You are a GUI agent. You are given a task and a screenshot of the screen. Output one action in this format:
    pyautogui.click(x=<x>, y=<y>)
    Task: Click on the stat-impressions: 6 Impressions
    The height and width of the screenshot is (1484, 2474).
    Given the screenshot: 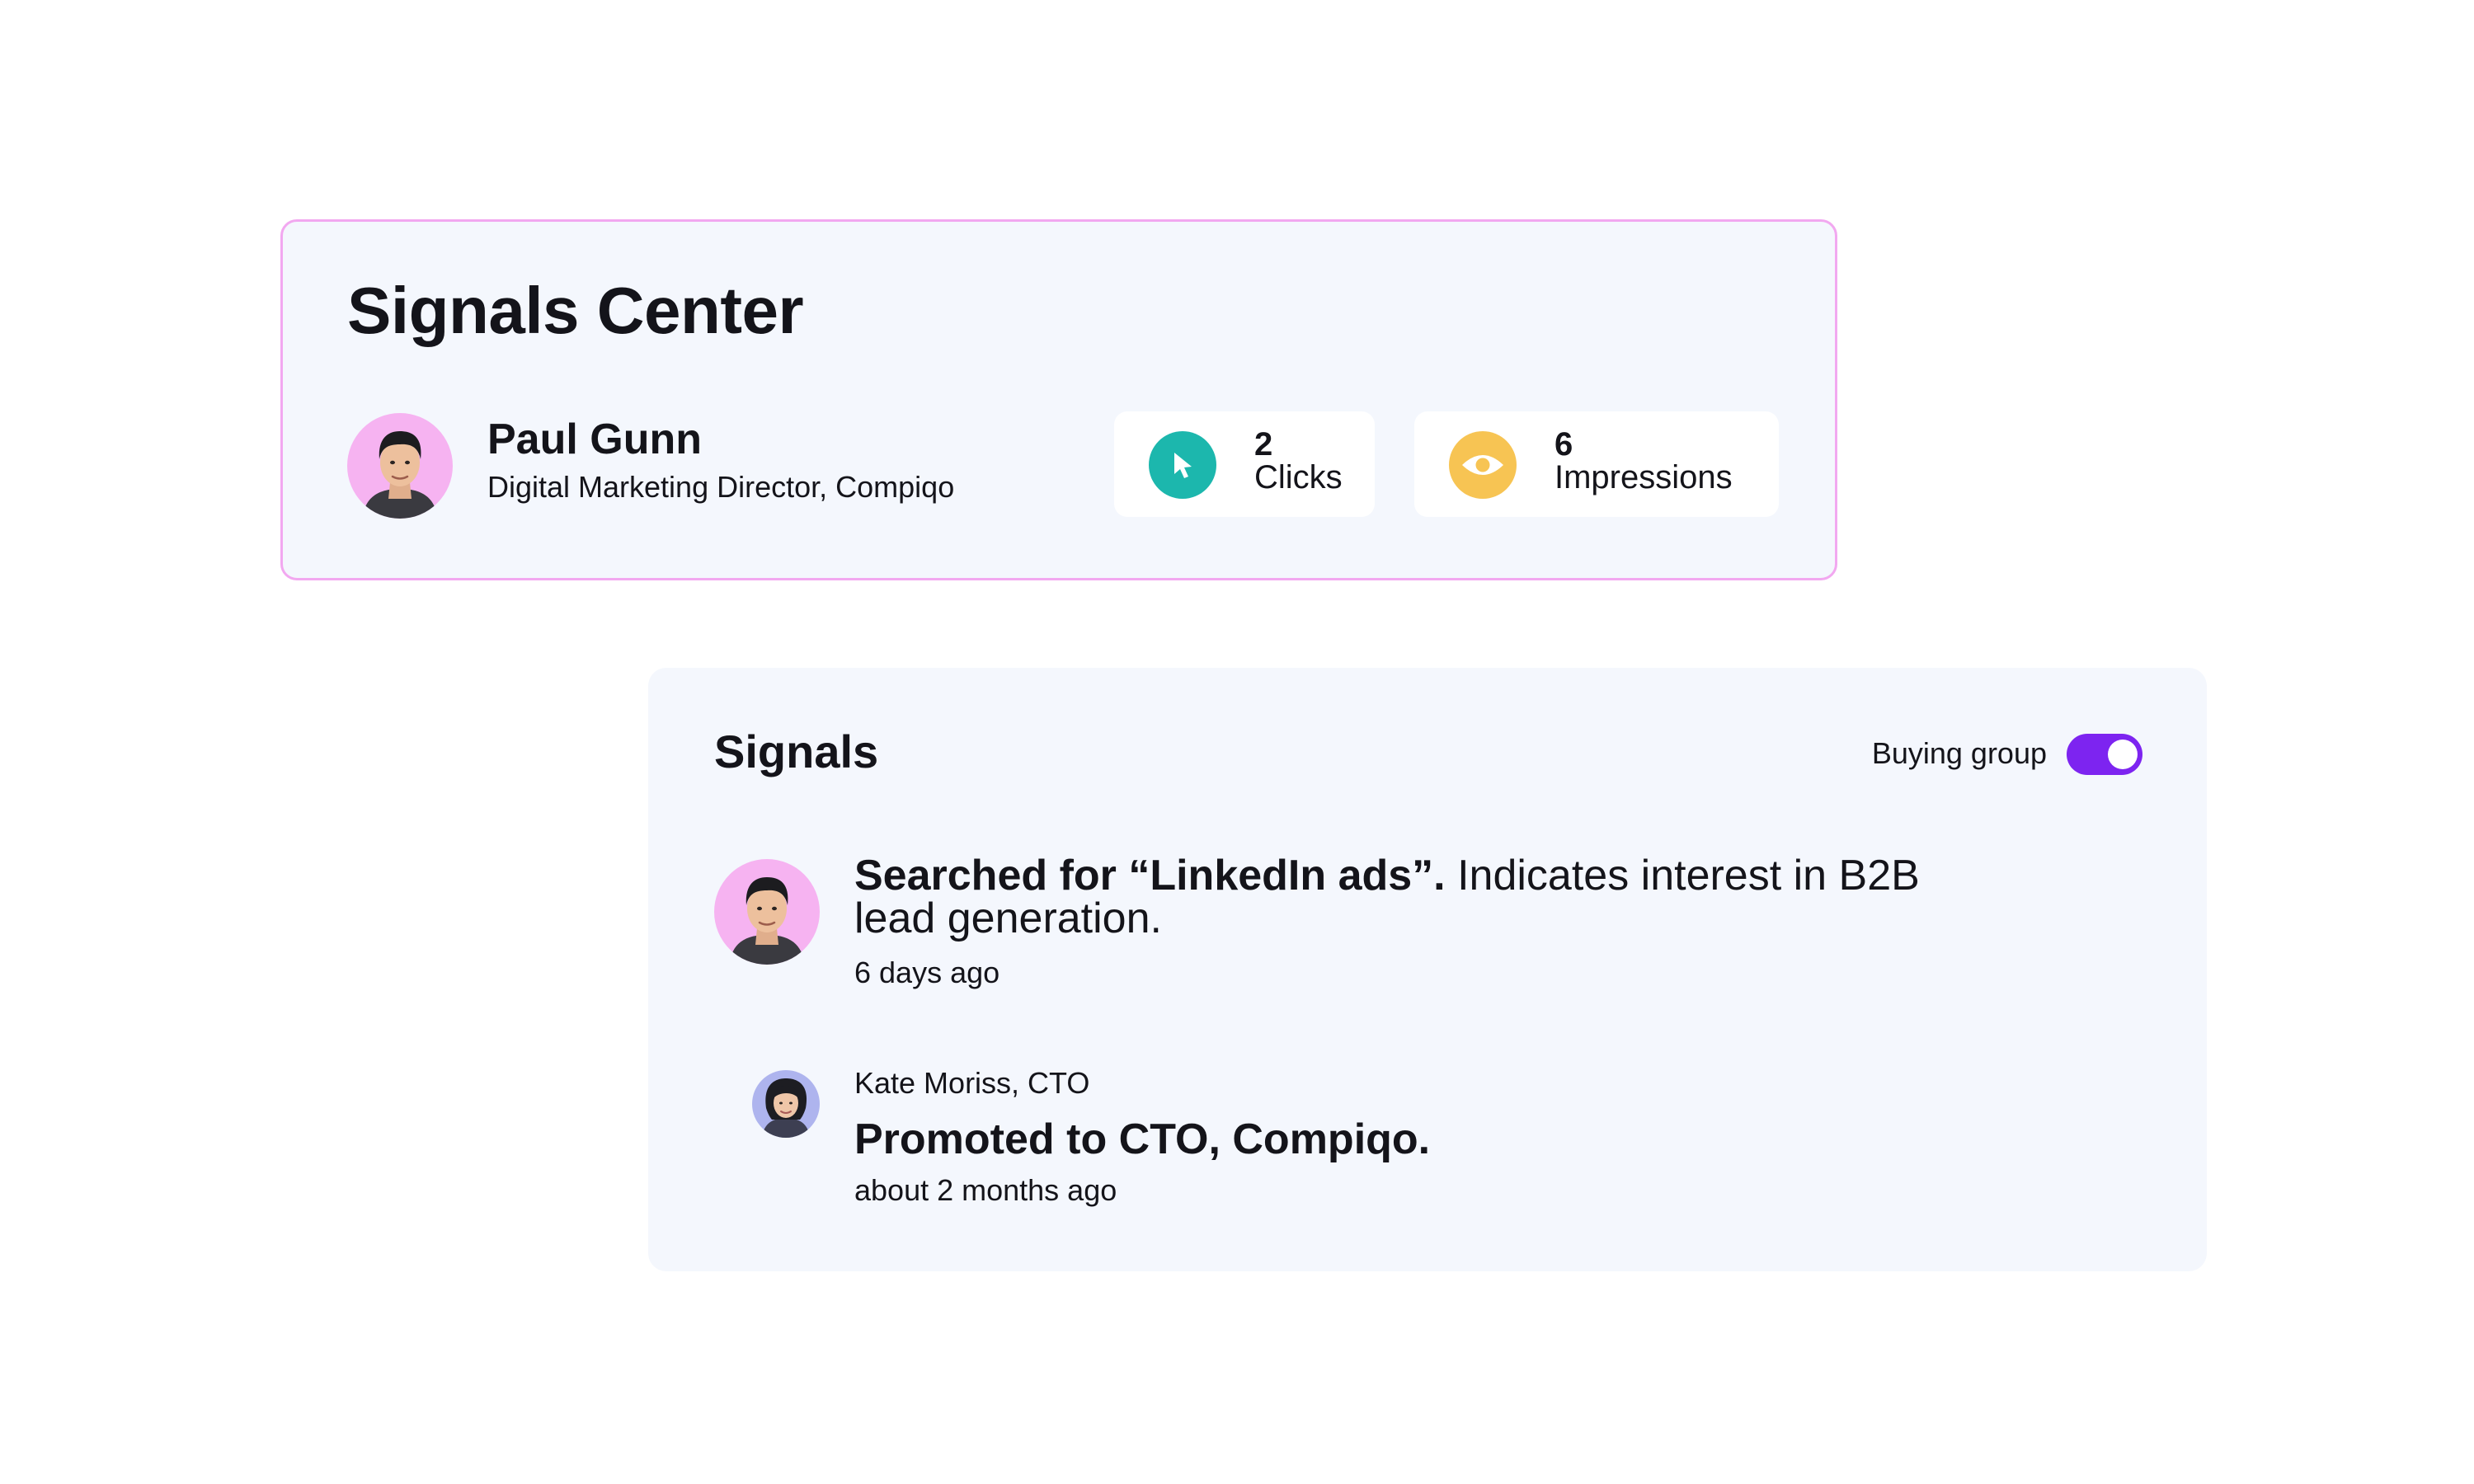 What is the action you would take?
    pyautogui.click(x=1596, y=464)
    